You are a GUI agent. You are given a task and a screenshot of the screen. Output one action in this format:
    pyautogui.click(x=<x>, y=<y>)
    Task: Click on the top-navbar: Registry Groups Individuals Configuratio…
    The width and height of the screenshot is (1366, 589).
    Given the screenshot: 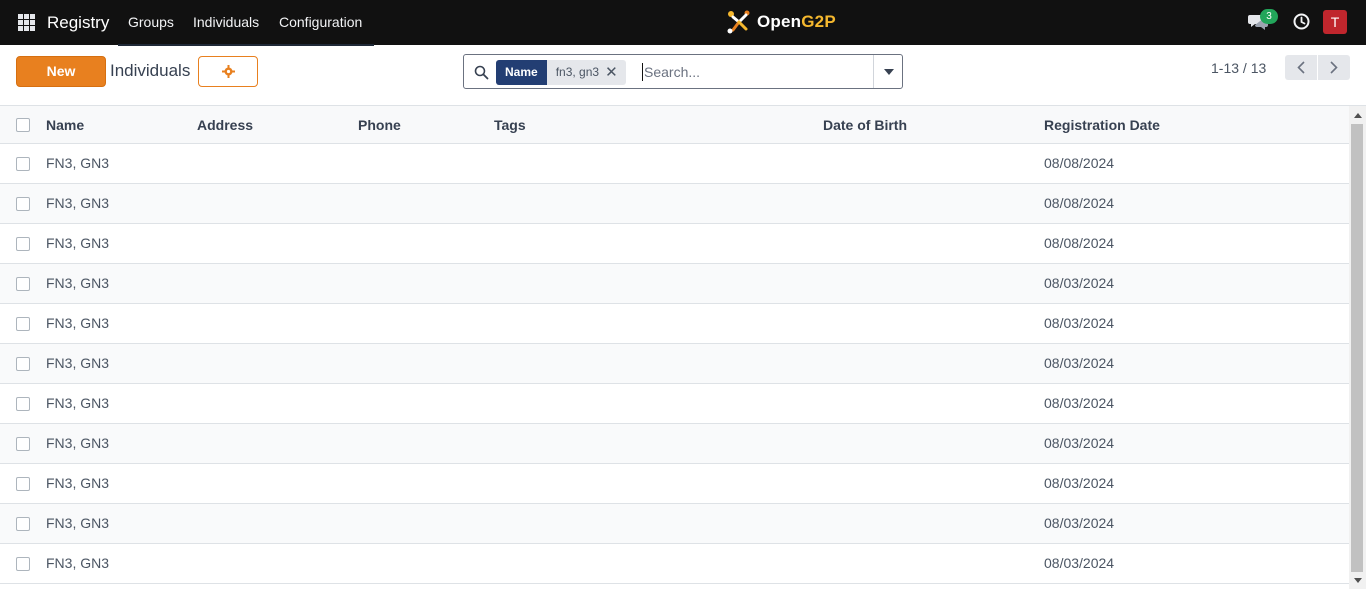 What is the action you would take?
    pyautogui.click(x=683, y=23)
    